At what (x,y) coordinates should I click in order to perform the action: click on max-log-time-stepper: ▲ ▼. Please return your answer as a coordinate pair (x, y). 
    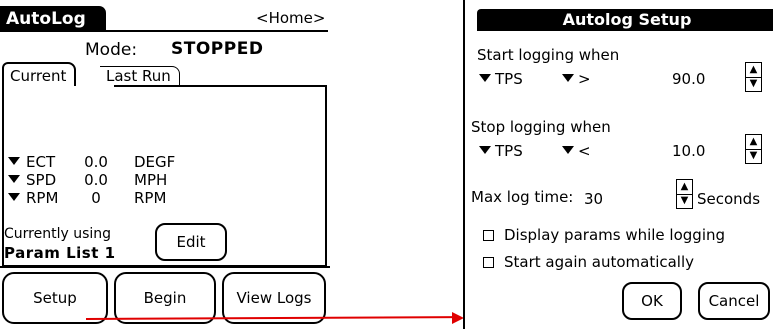
    Looking at the image, I should click on (684, 194).